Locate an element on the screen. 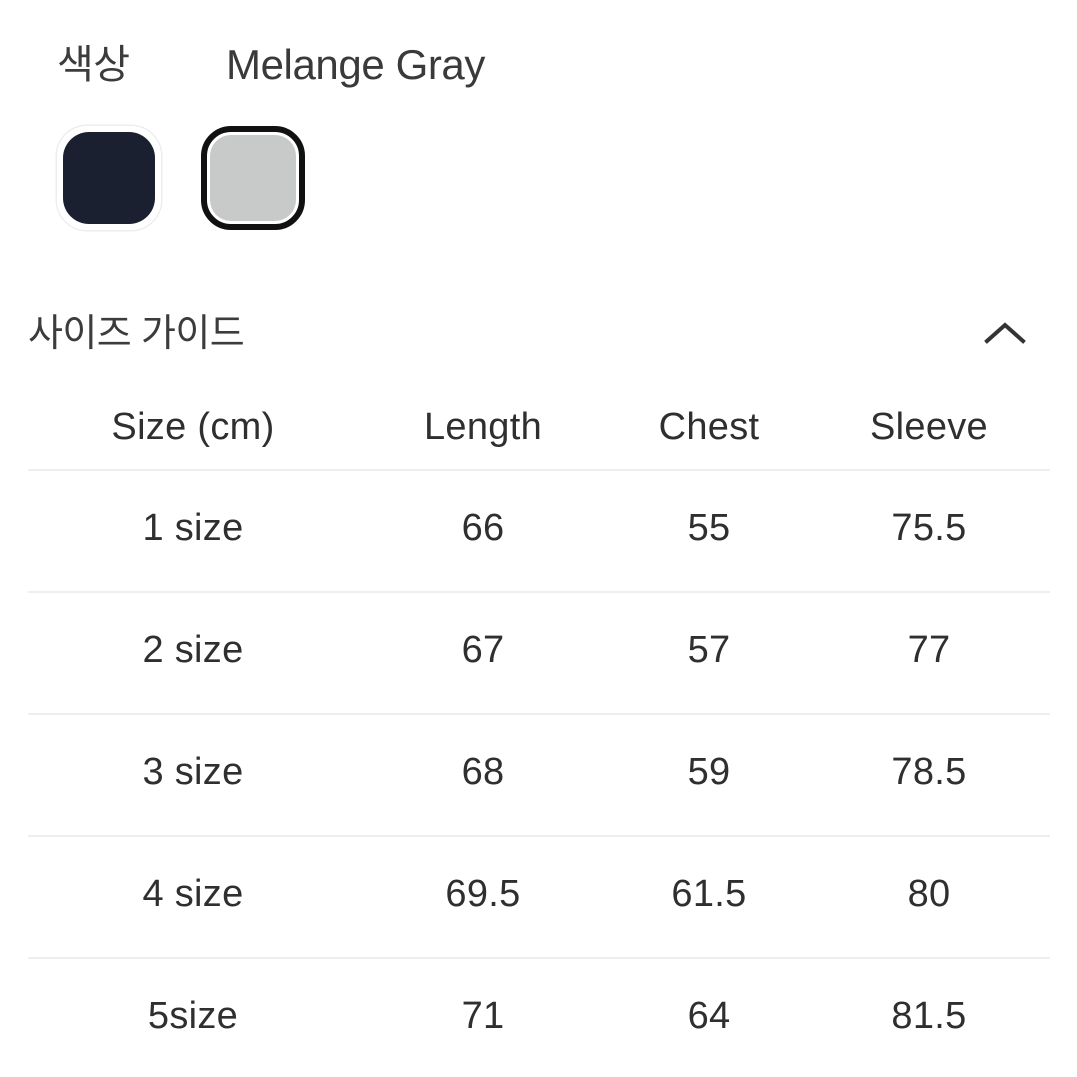 The image size is (1077, 1077). table-row: 5size 71 64 81.5 is located at coordinates (538, 1017).